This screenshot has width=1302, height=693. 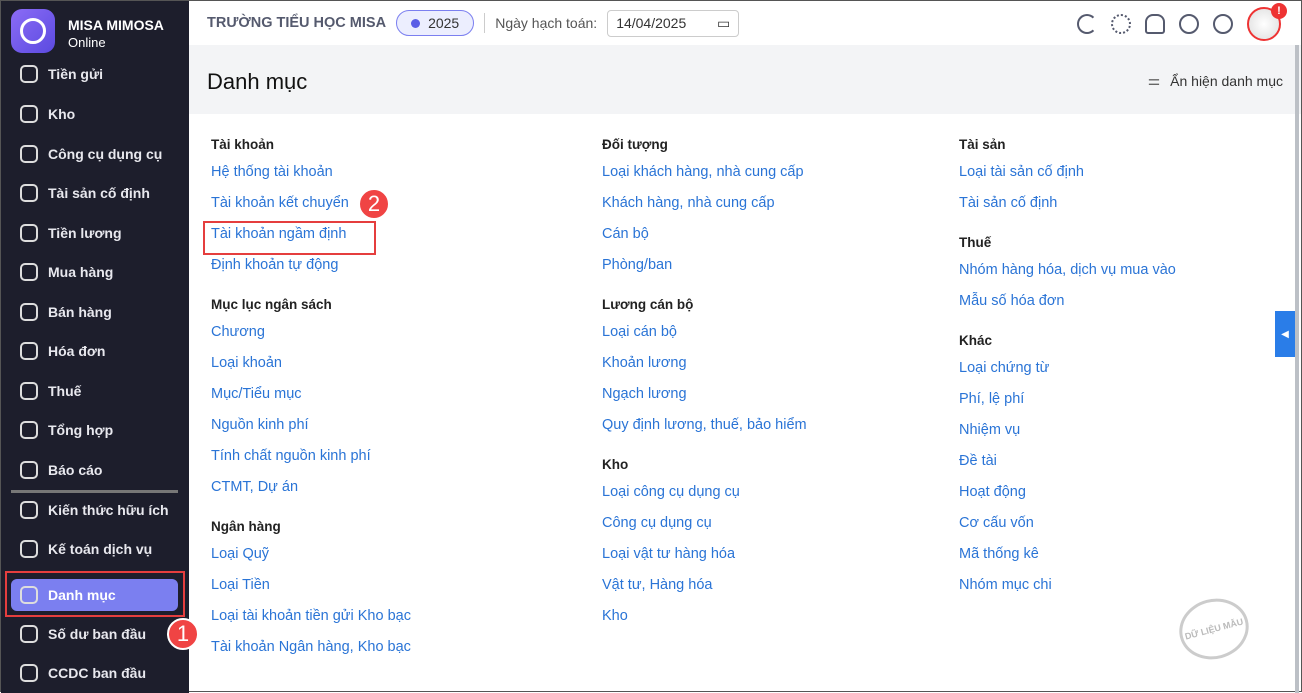 What do you see at coordinates (311, 456) in the screenshot?
I see `category-link: Tính chất nguồn kinh phí` at bounding box center [311, 456].